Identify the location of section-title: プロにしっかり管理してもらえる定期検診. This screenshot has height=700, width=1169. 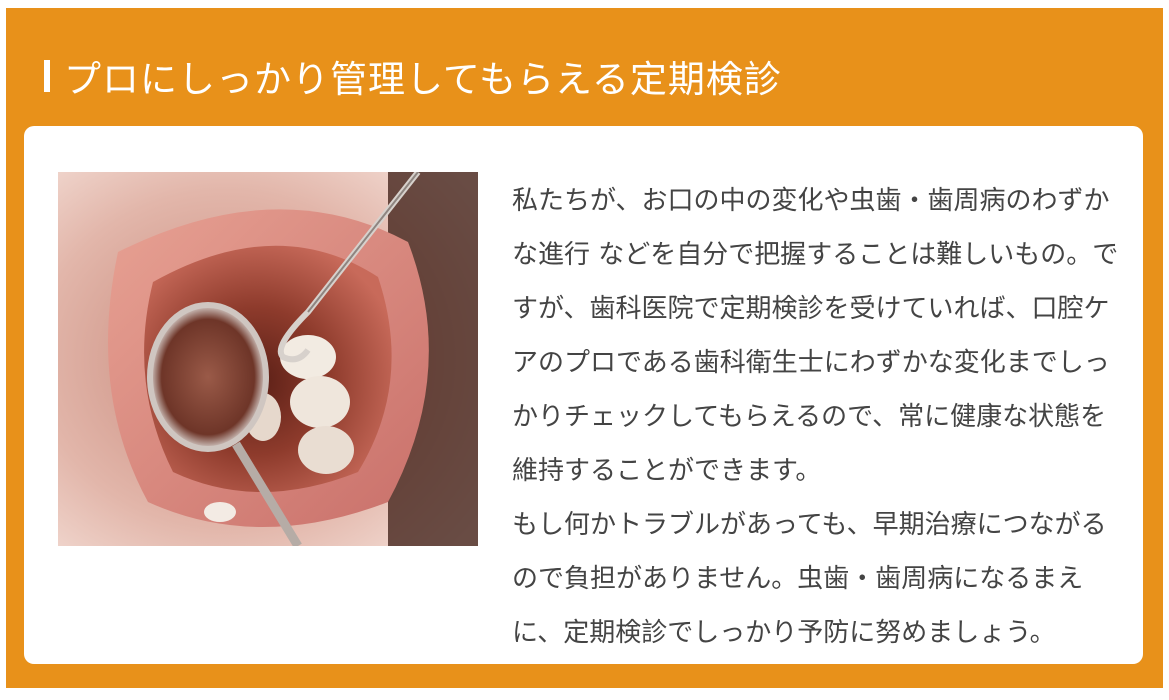
(423, 79).